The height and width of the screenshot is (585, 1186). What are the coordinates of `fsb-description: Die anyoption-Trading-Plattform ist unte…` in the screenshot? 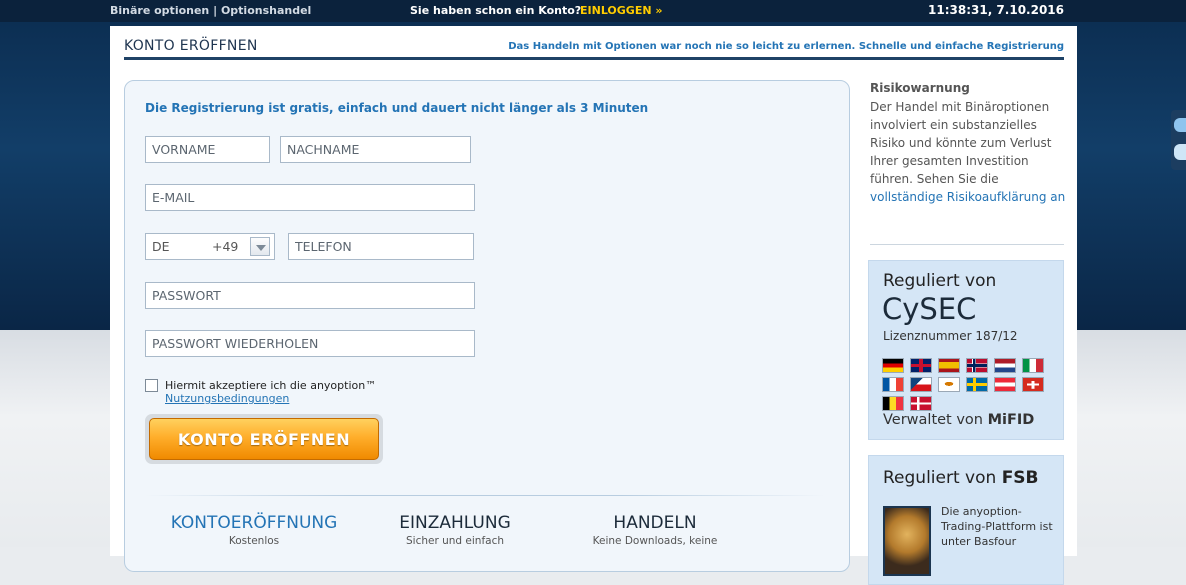 It's located at (997, 526).